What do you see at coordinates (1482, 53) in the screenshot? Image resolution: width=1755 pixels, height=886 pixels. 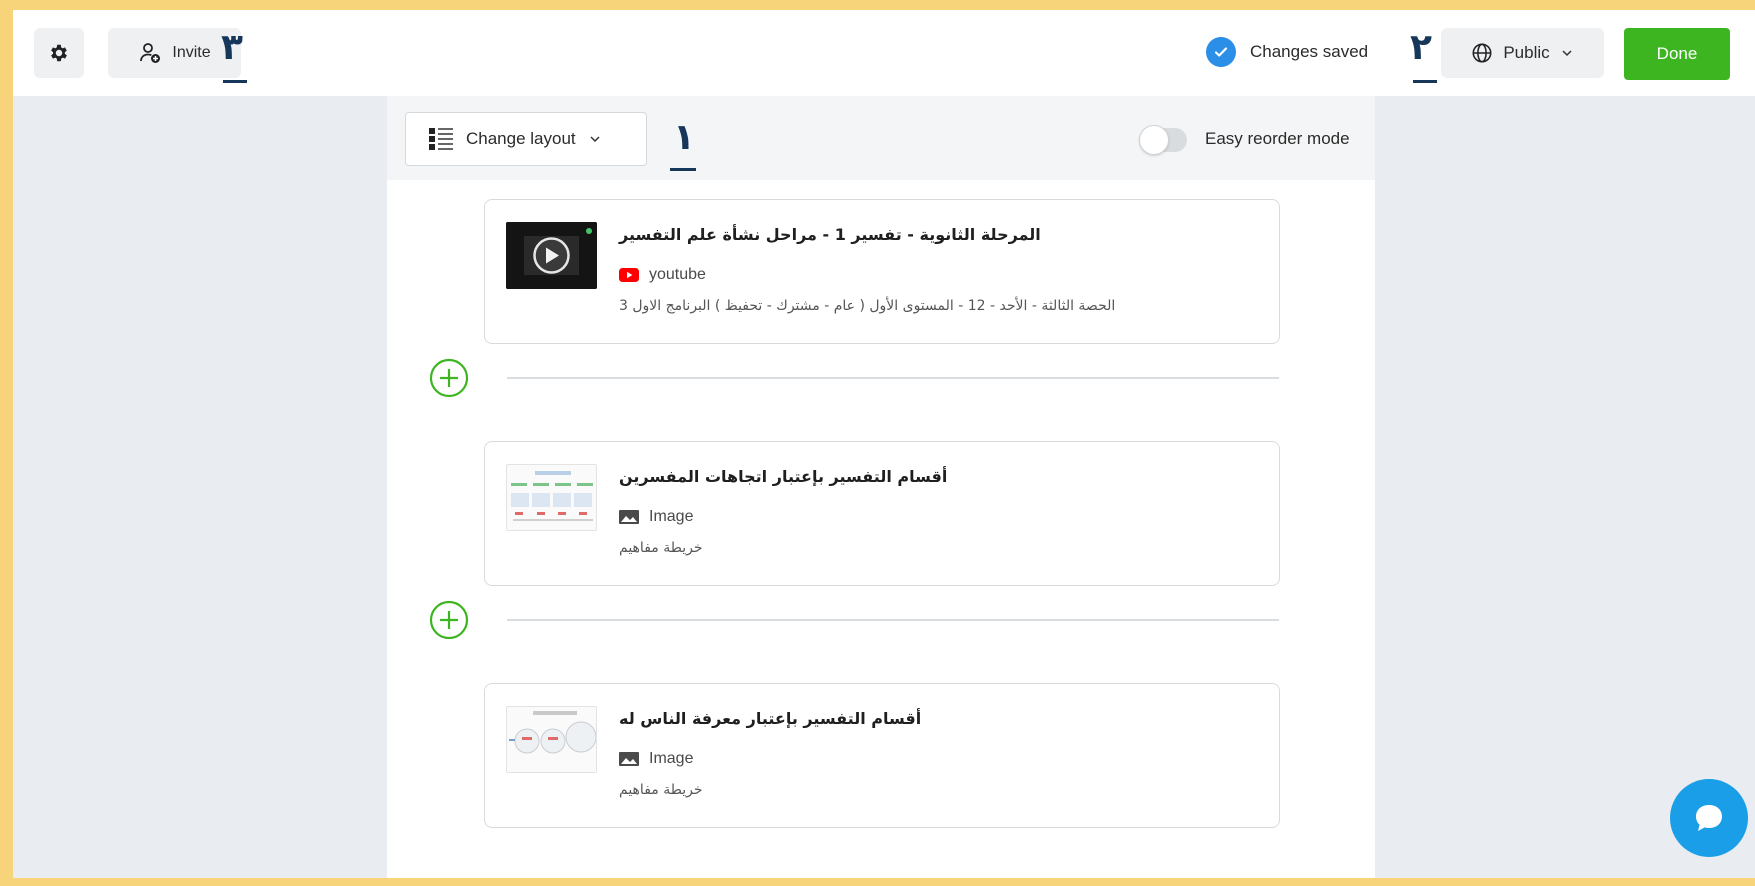 I see `globe-icon` at bounding box center [1482, 53].